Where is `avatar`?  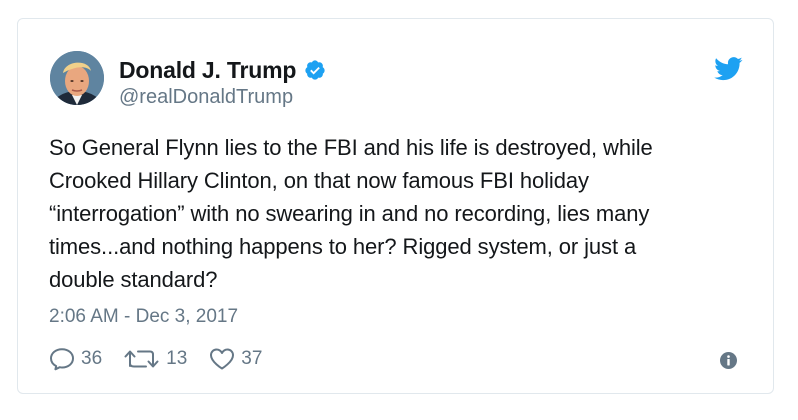
avatar is located at coordinates (77, 78).